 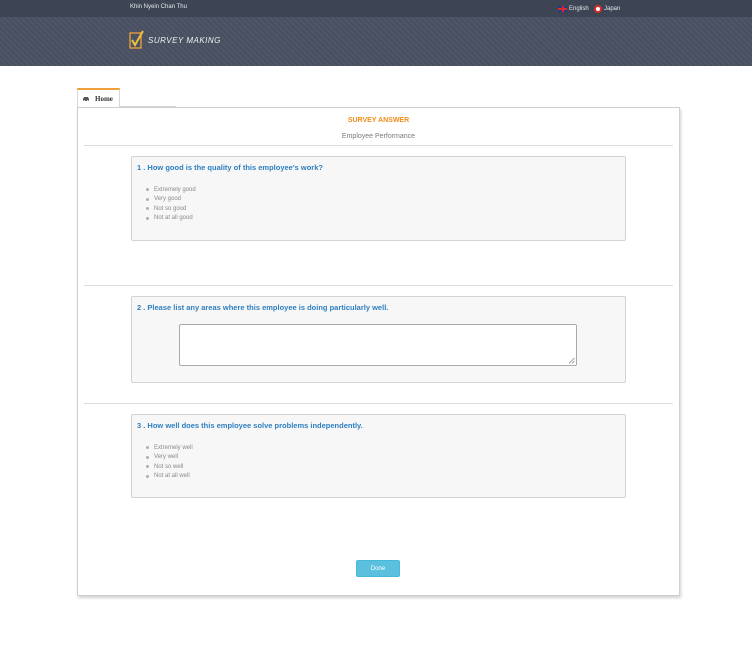 I want to click on list-item: Not so well, so click(x=169, y=467).